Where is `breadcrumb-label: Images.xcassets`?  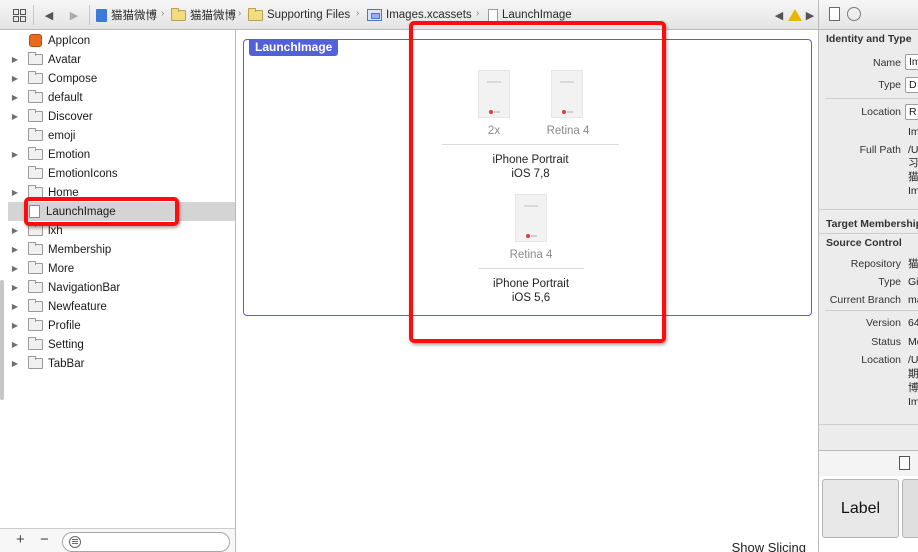 breadcrumb-label: Images.xcassets is located at coordinates (429, 15).